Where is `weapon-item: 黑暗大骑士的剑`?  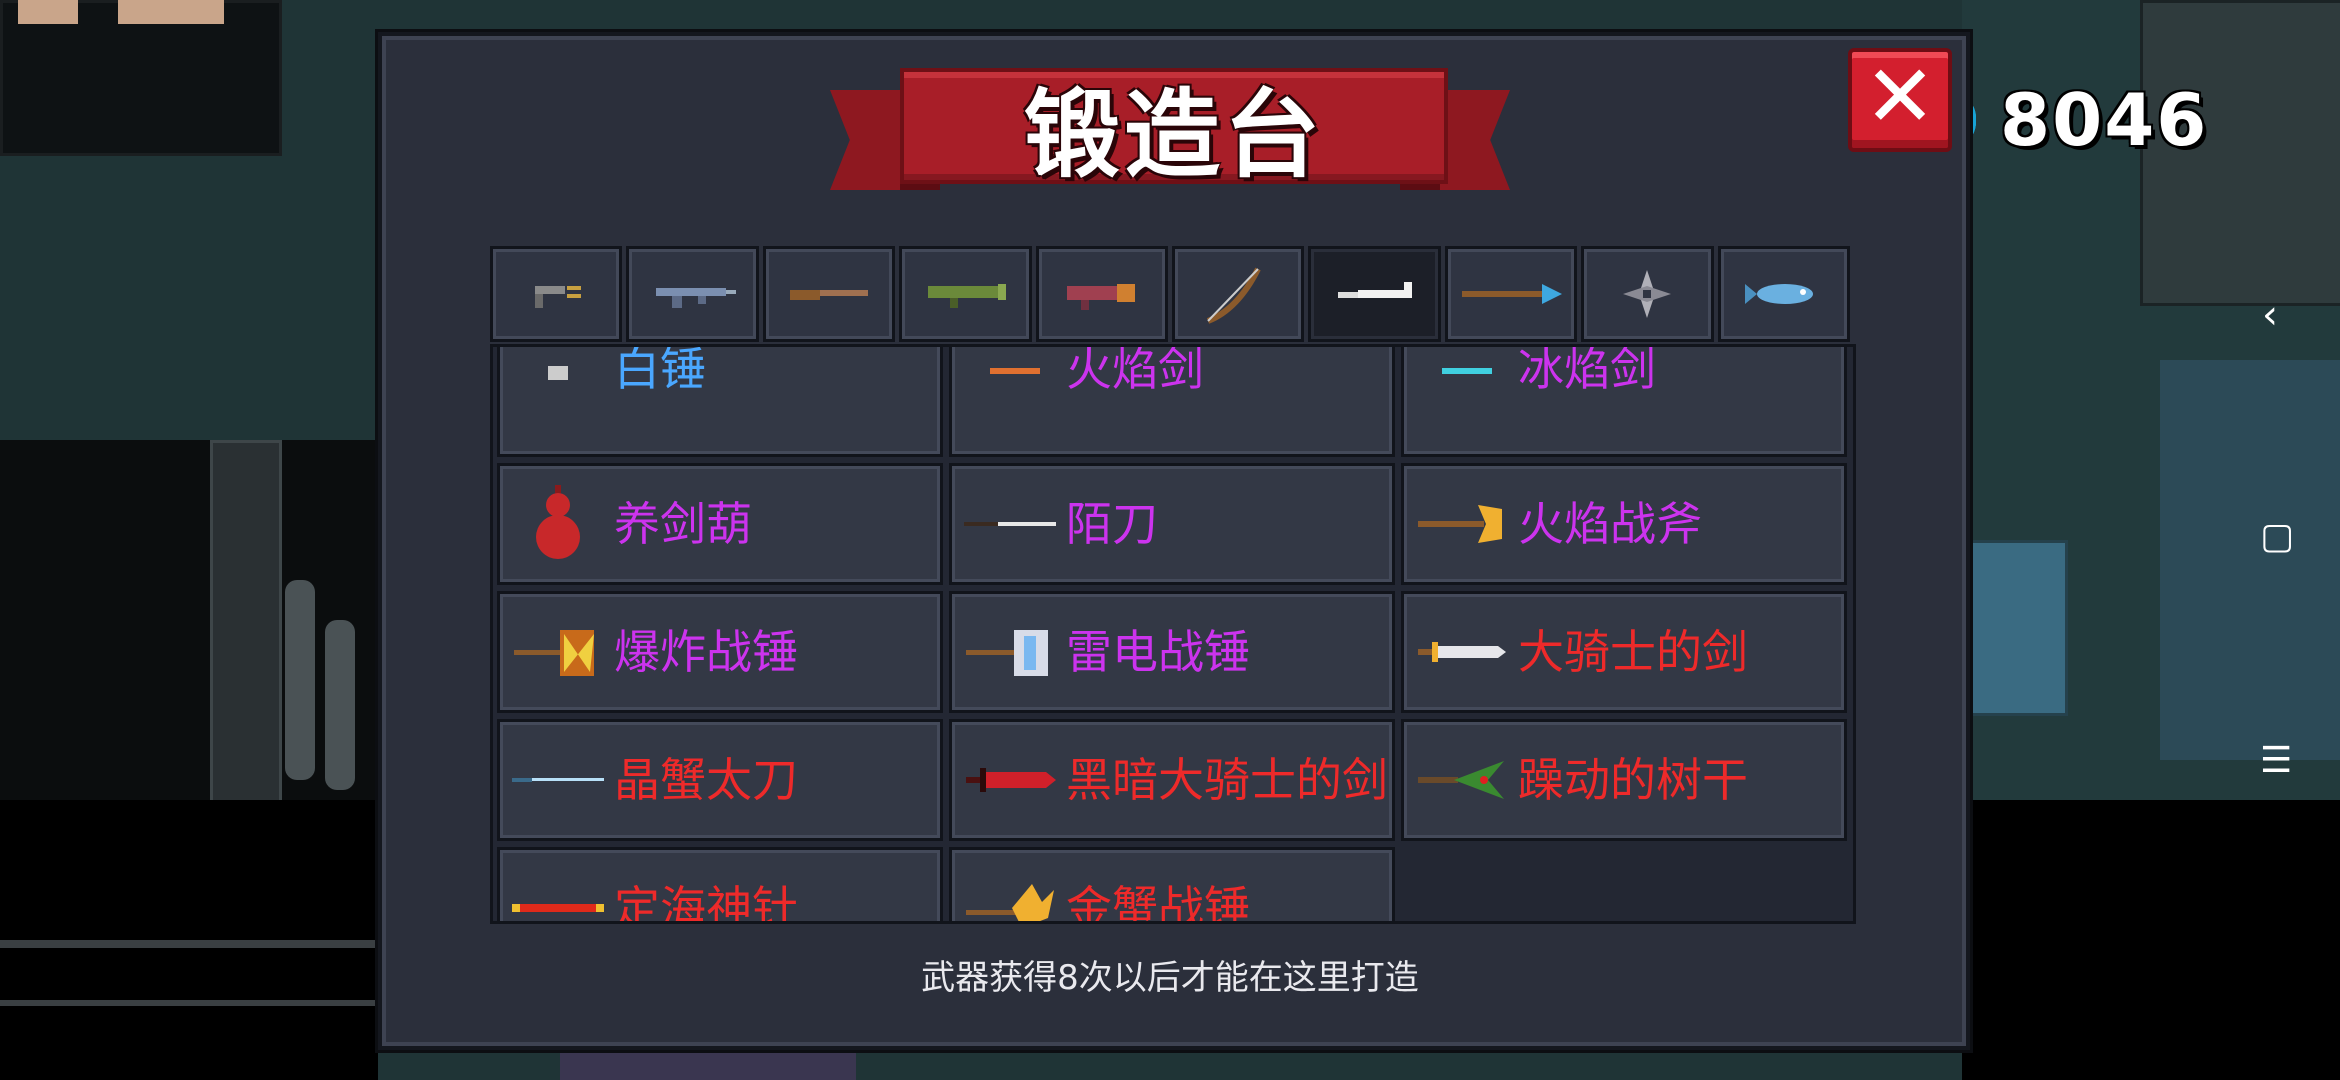
weapon-item: 黑暗大骑士的剑 is located at coordinates (1172, 780).